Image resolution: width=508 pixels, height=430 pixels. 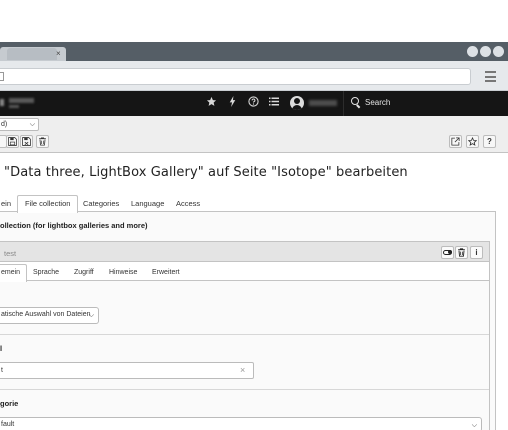 What do you see at coordinates (46, 272) in the screenshot?
I see `tab-sprache: Sprache` at bounding box center [46, 272].